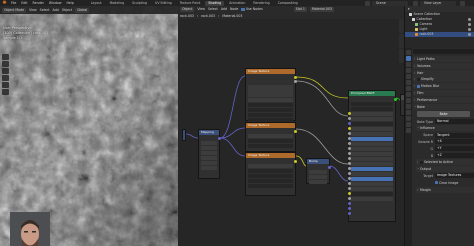 Image resolution: width=474 pixels, height=246 pixels. Describe the element at coordinates (163, 3) in the screenshot. I see `tab-uv-editing: UV Editing` at that location.